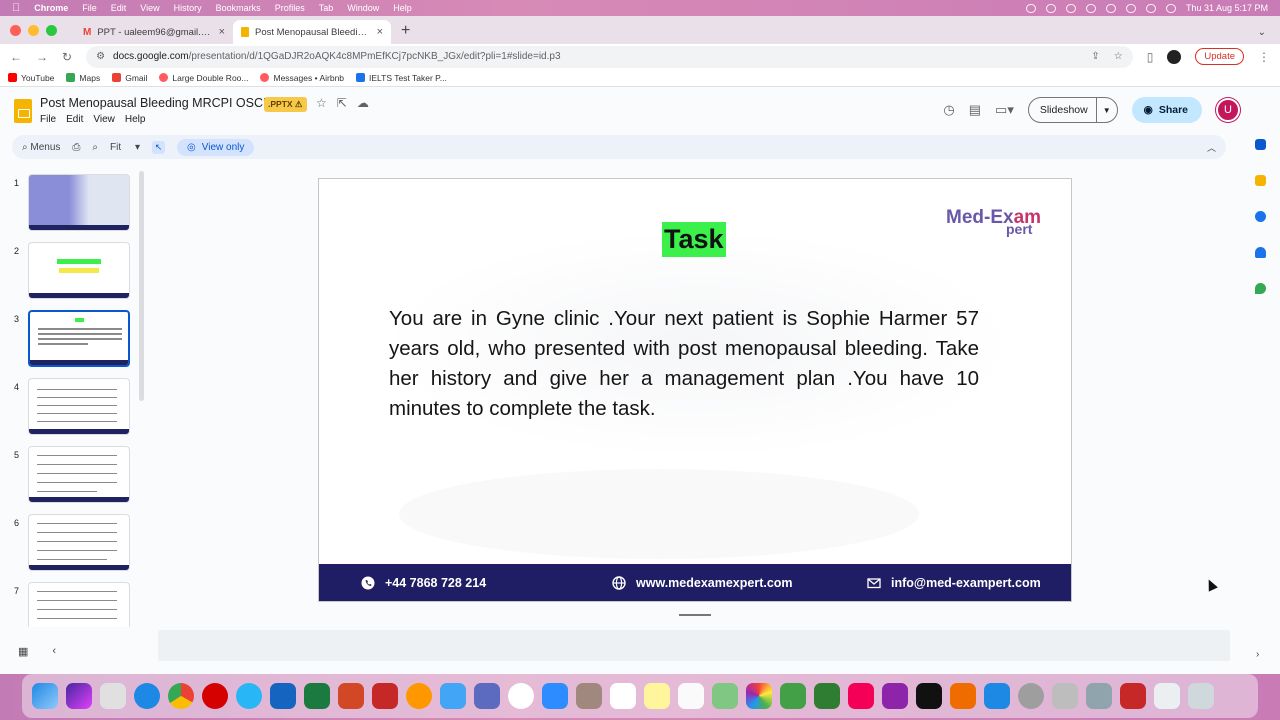 Image resolution: width=1280 pixels, height=720 pixels. What do you see at coordinates (948, 110) in the screenshot?
I see `version-history-icon: ◷` at bounding box center [948, 110].